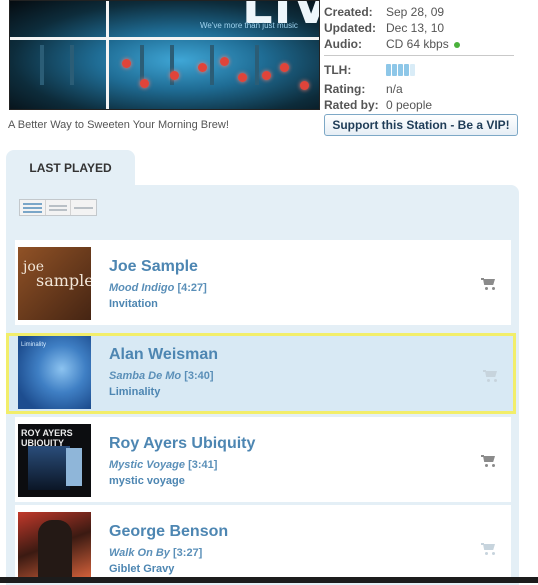  I want to click on audio-value: CD 64 kbps, so click(417, 44).